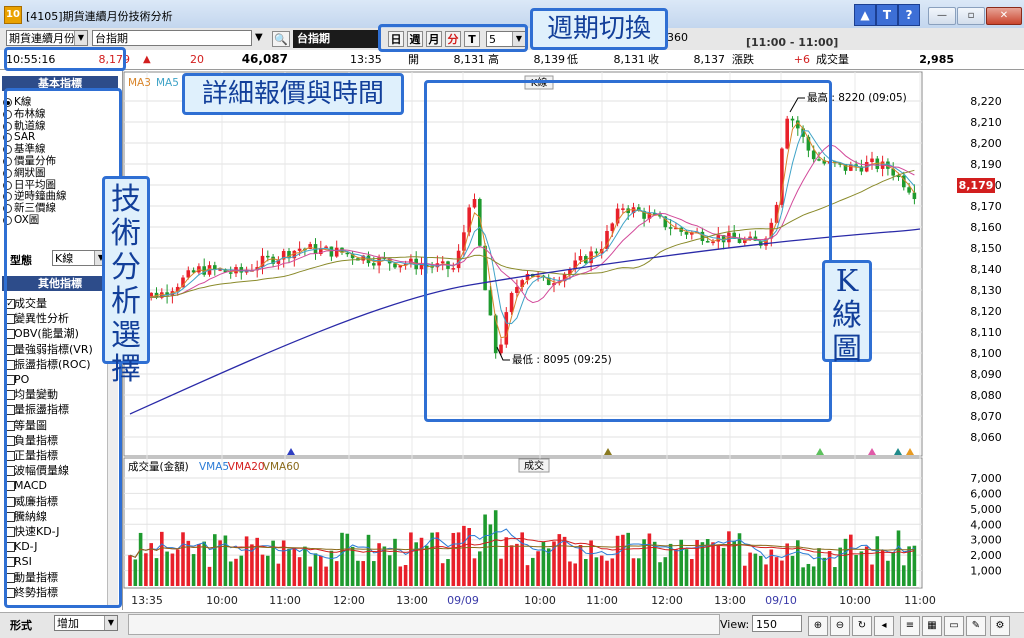 This screenshot has width=1024, height=638. What do you see at coordinates (986, 540) in the screenshot?
I see `volume-tick-label: 3,000` at bounding box center [986, 540].